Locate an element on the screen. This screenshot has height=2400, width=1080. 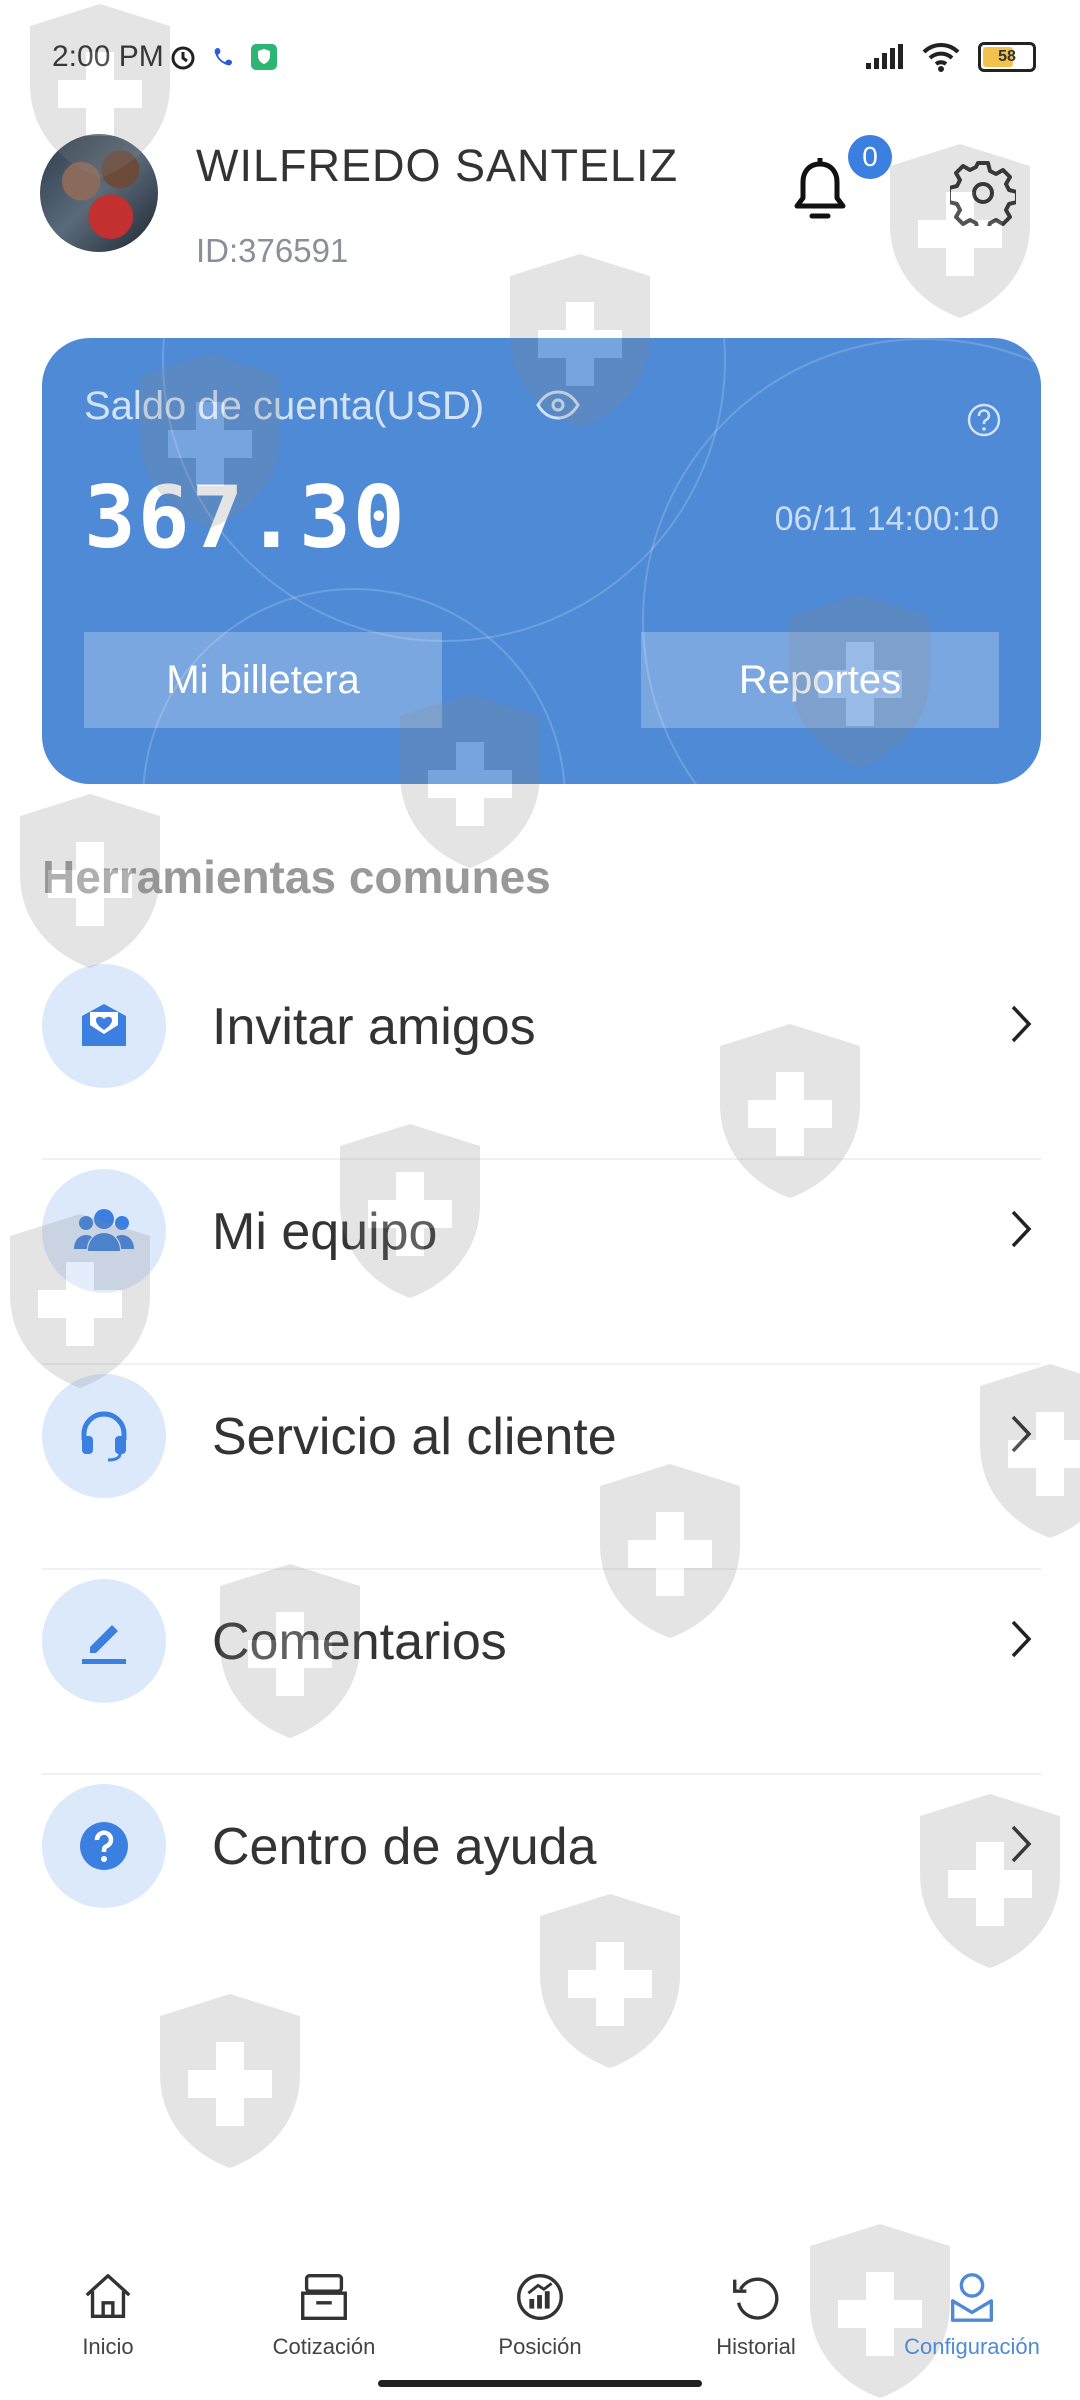
bell-icon is located at coordinates (820, 192).